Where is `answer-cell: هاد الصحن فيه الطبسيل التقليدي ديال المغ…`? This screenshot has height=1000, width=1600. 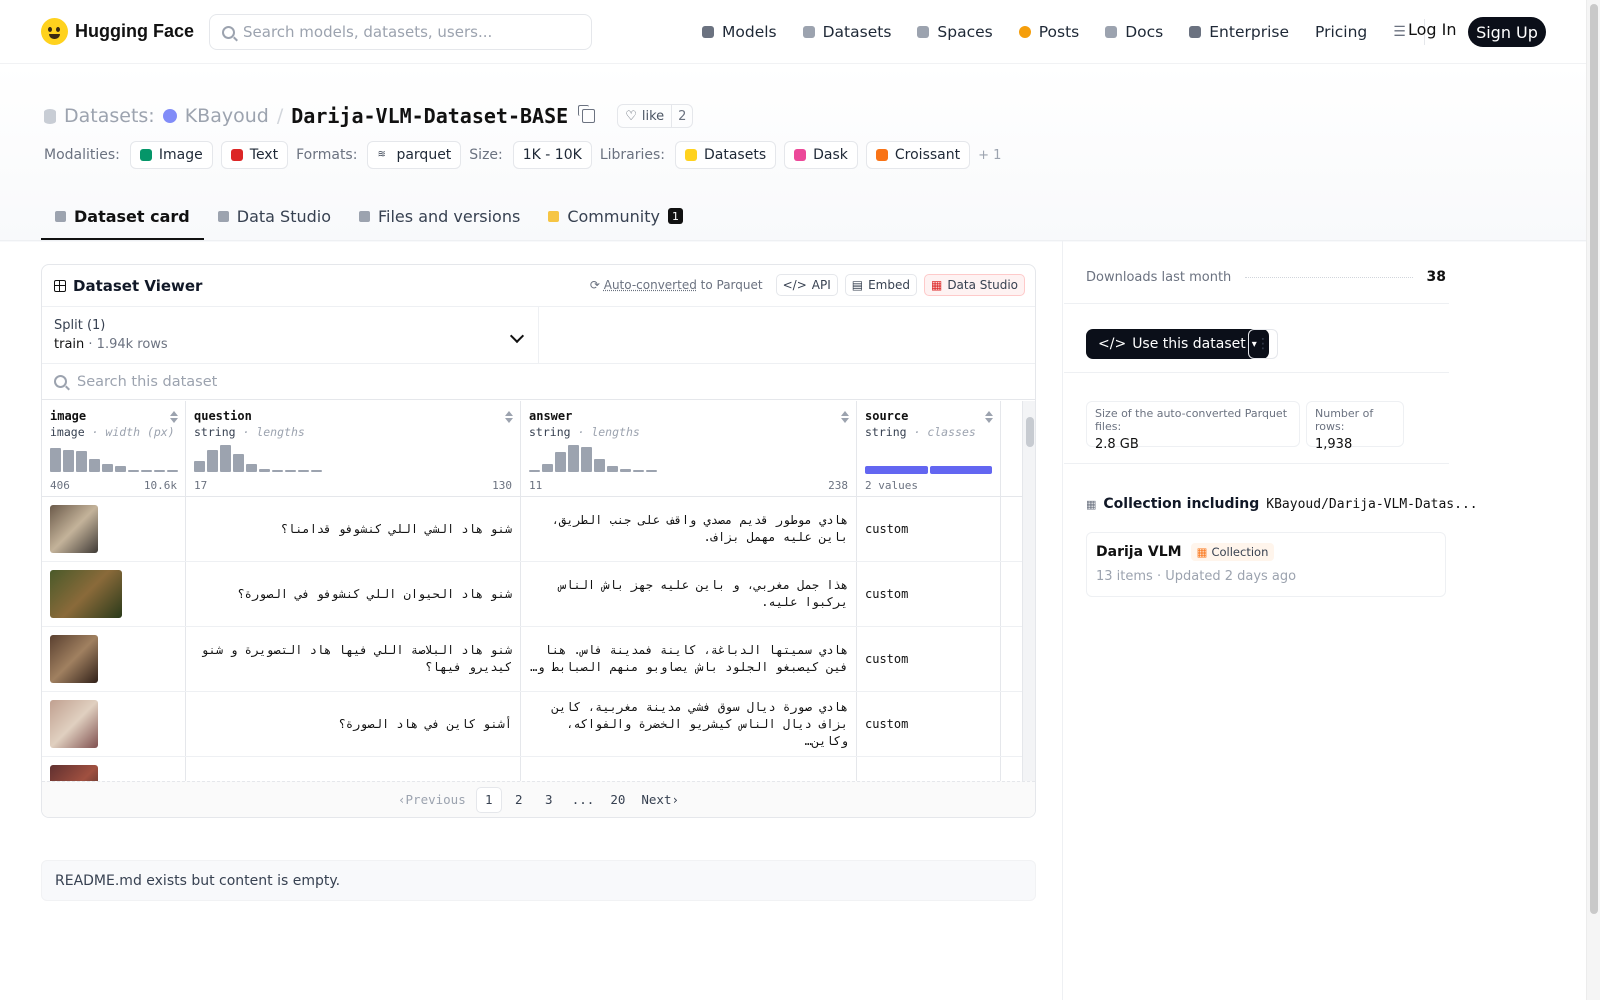
answer-cell: هاد الصحن فيه الطبسيل التقليدي ديال المغ… is located at coordinates (689, 769).